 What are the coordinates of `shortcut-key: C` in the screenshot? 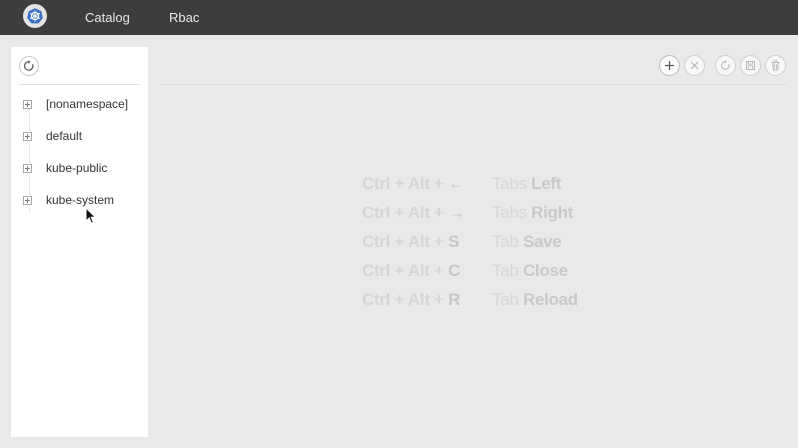 It's located at (454, 270).